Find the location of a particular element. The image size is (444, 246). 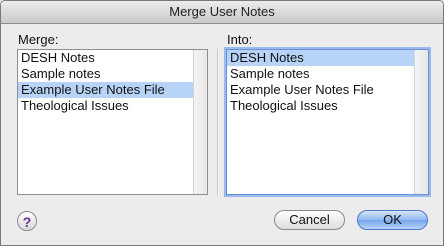

into-list-item: Theological Issues is located at coordinates (327, 106).